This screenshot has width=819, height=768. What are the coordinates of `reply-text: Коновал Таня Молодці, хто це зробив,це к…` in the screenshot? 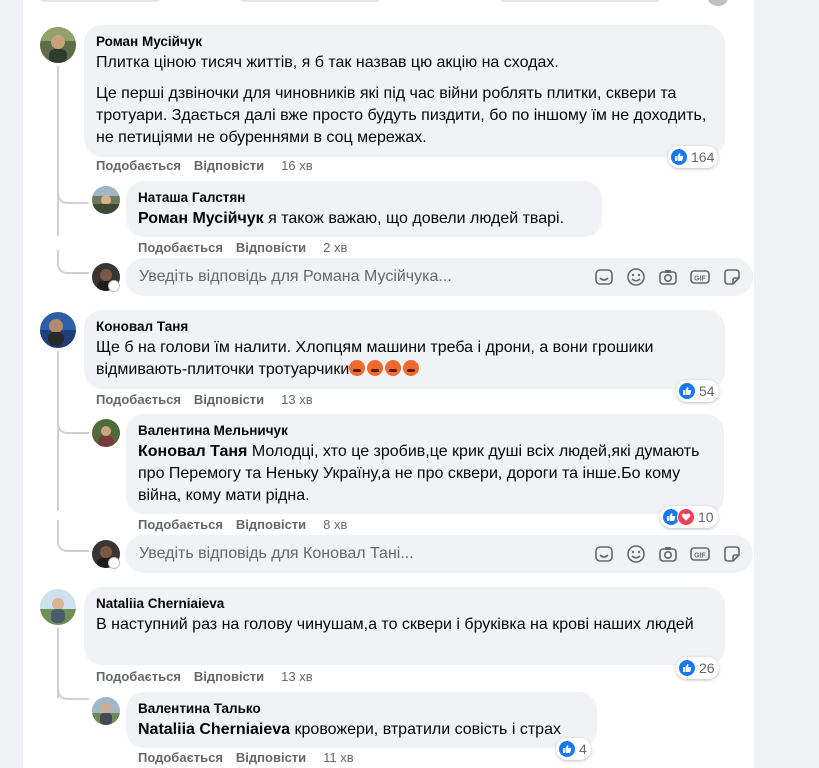 It's located at (425, 474).